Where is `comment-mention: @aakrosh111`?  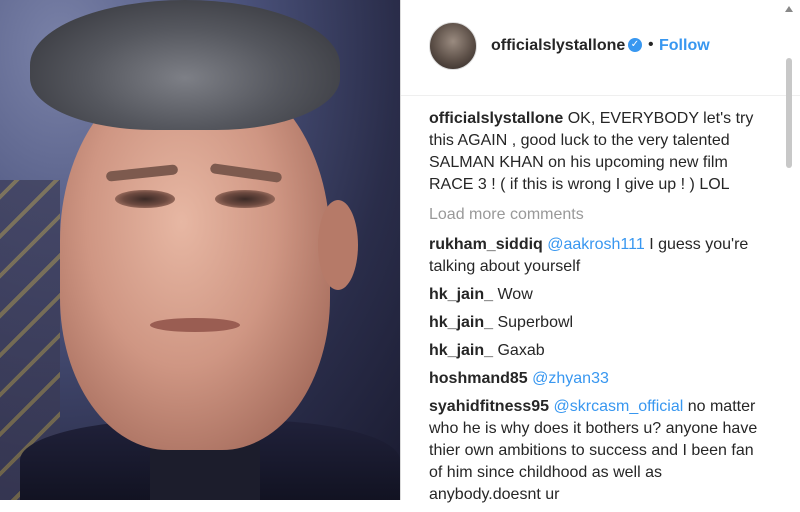
comment-mention: @aakrosh111 is located at coordinates (595, 244).